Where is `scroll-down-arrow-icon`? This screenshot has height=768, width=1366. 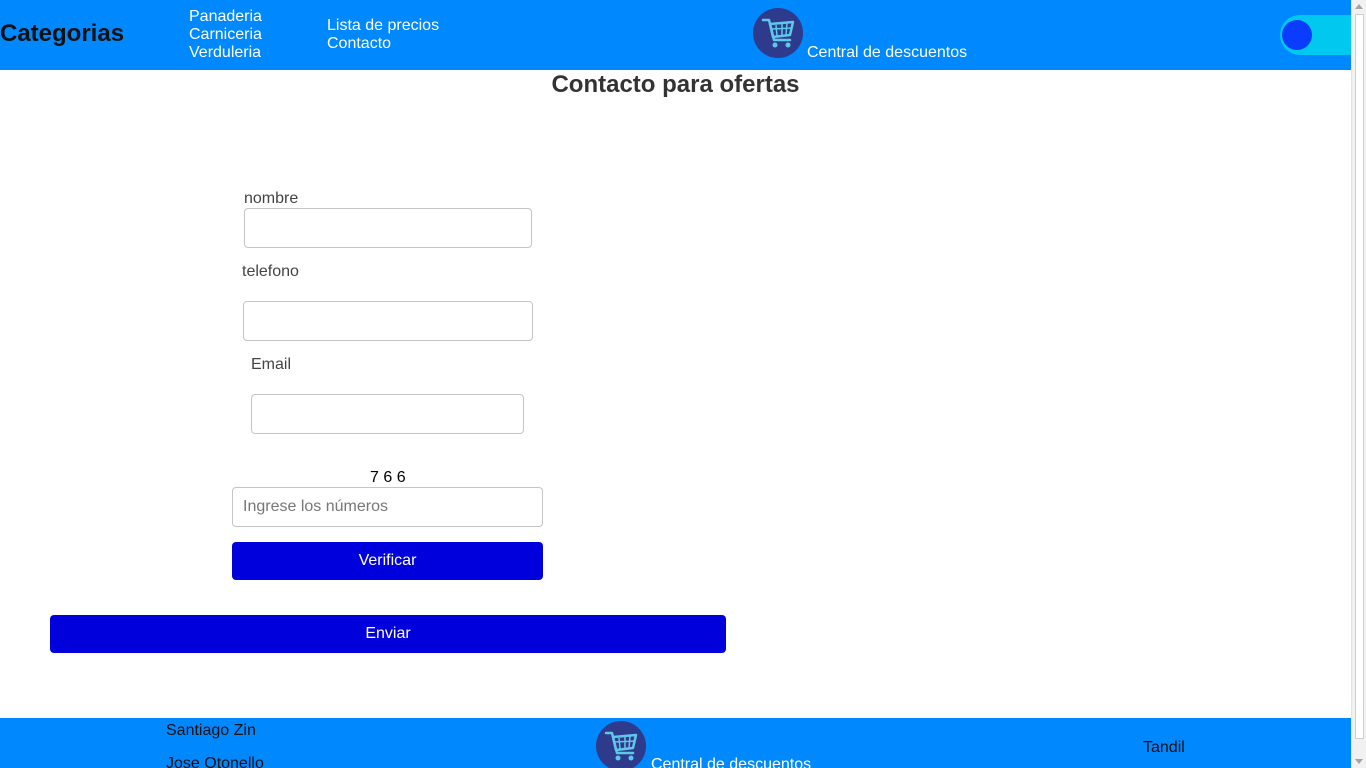
scroll-down-arrow-icon is located at coordinates (1359, 761).